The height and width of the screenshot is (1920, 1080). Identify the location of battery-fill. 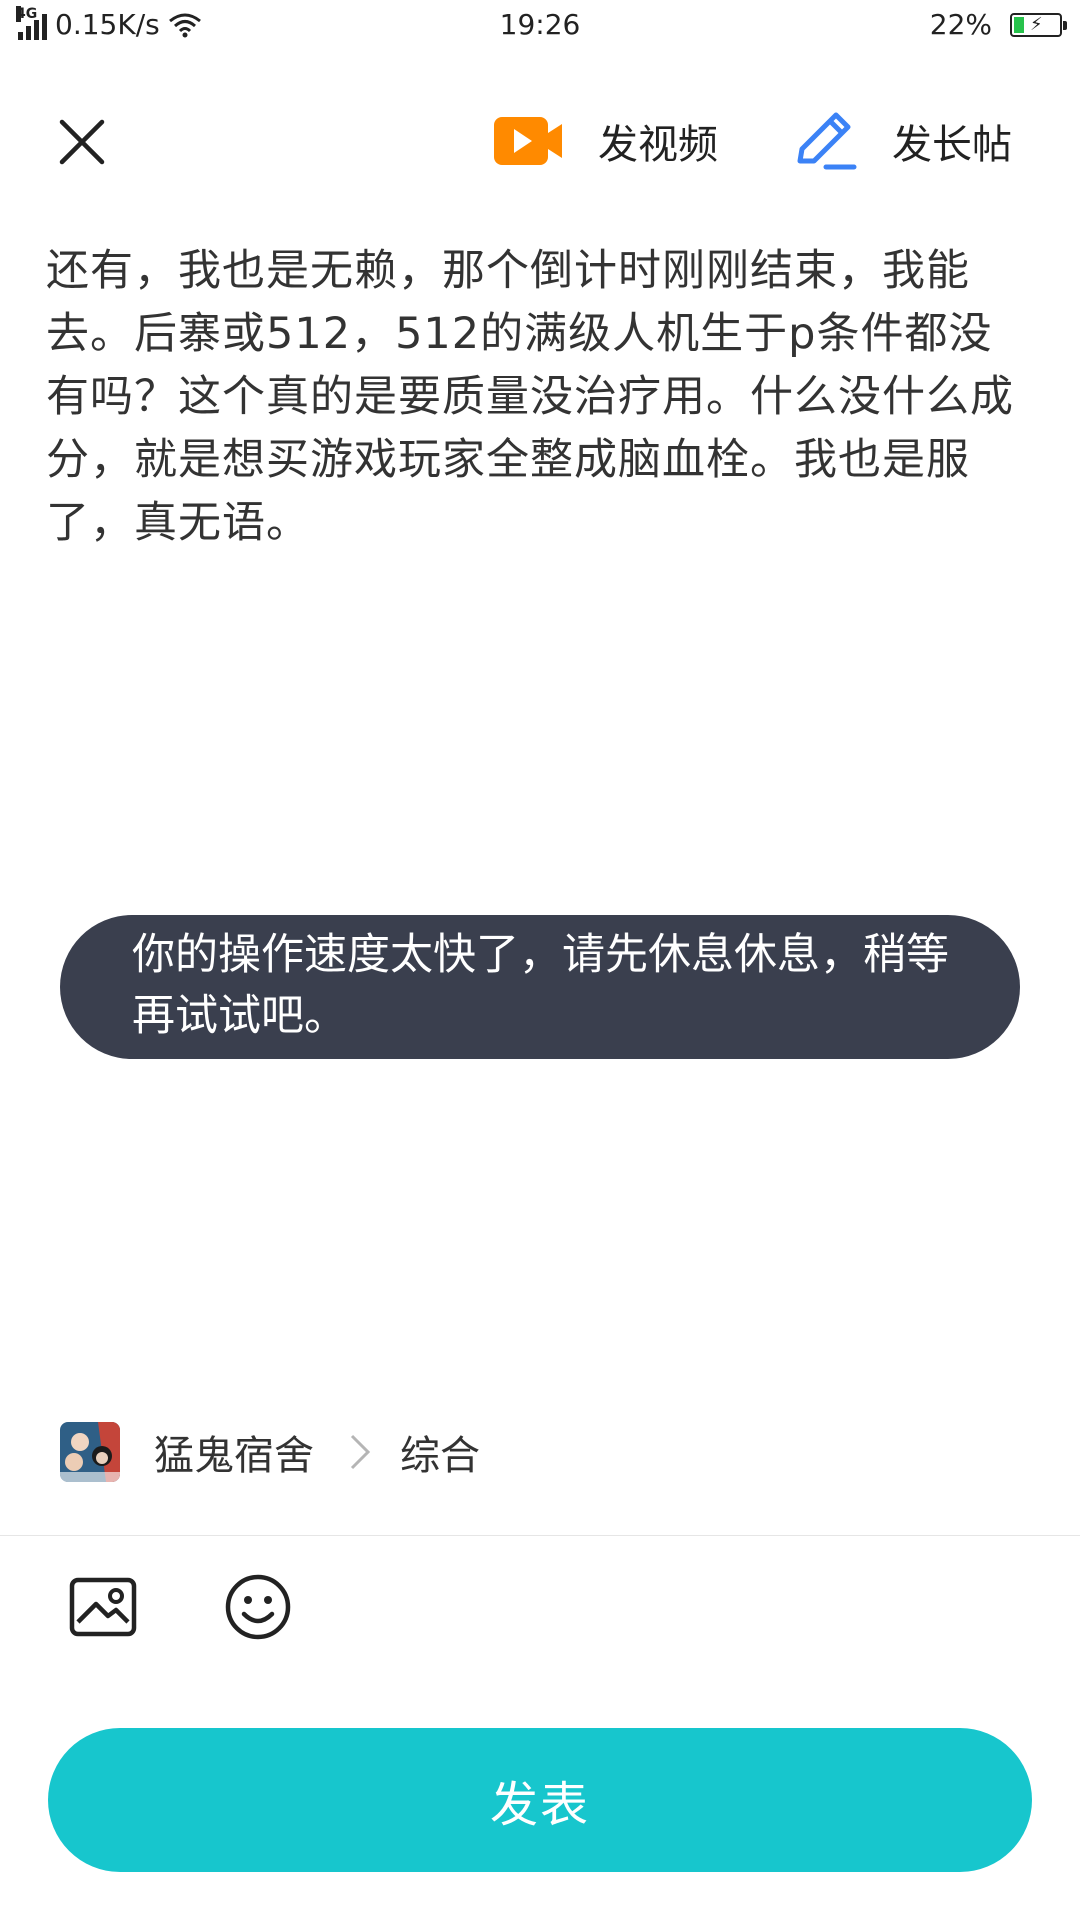
(1019, 24).